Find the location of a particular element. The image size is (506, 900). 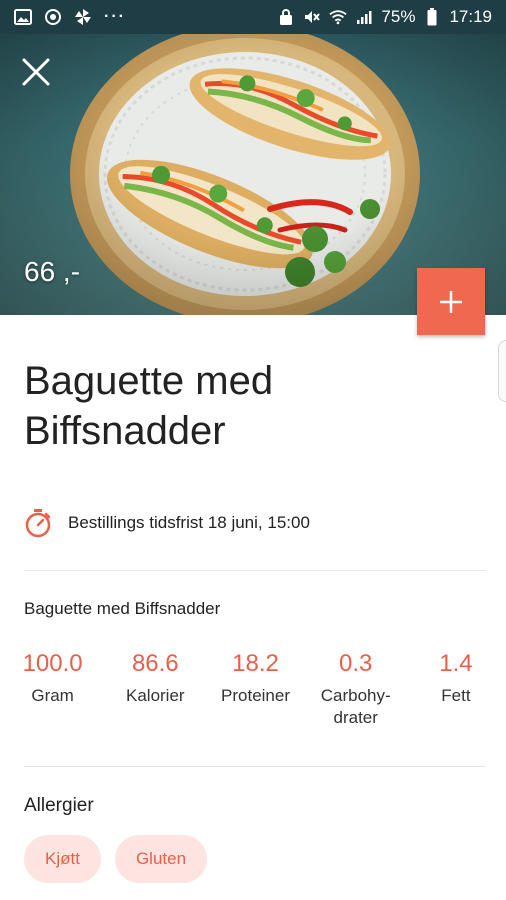

status-bar: ··· 75% 17:19 is located at coordinates (253, 17).